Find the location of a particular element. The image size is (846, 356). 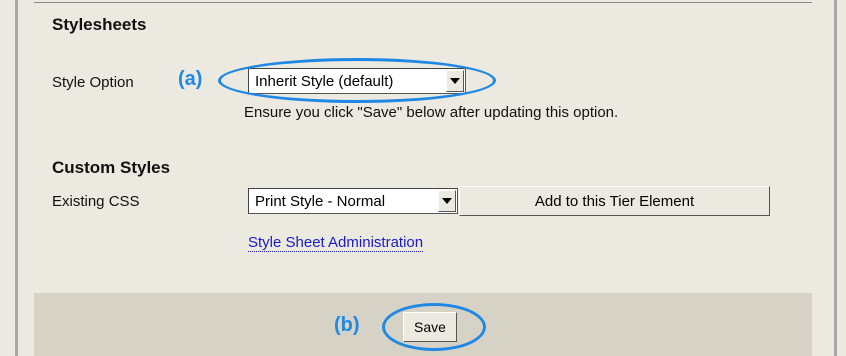

existing-css-value: Print Style - Normal is located at coordinates (320, 201).